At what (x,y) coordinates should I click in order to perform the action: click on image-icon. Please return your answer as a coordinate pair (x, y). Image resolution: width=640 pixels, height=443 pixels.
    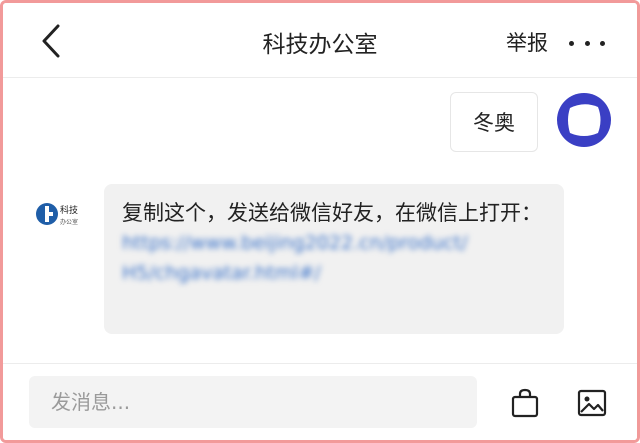
    Looking at the image, I should click on (592, 403).